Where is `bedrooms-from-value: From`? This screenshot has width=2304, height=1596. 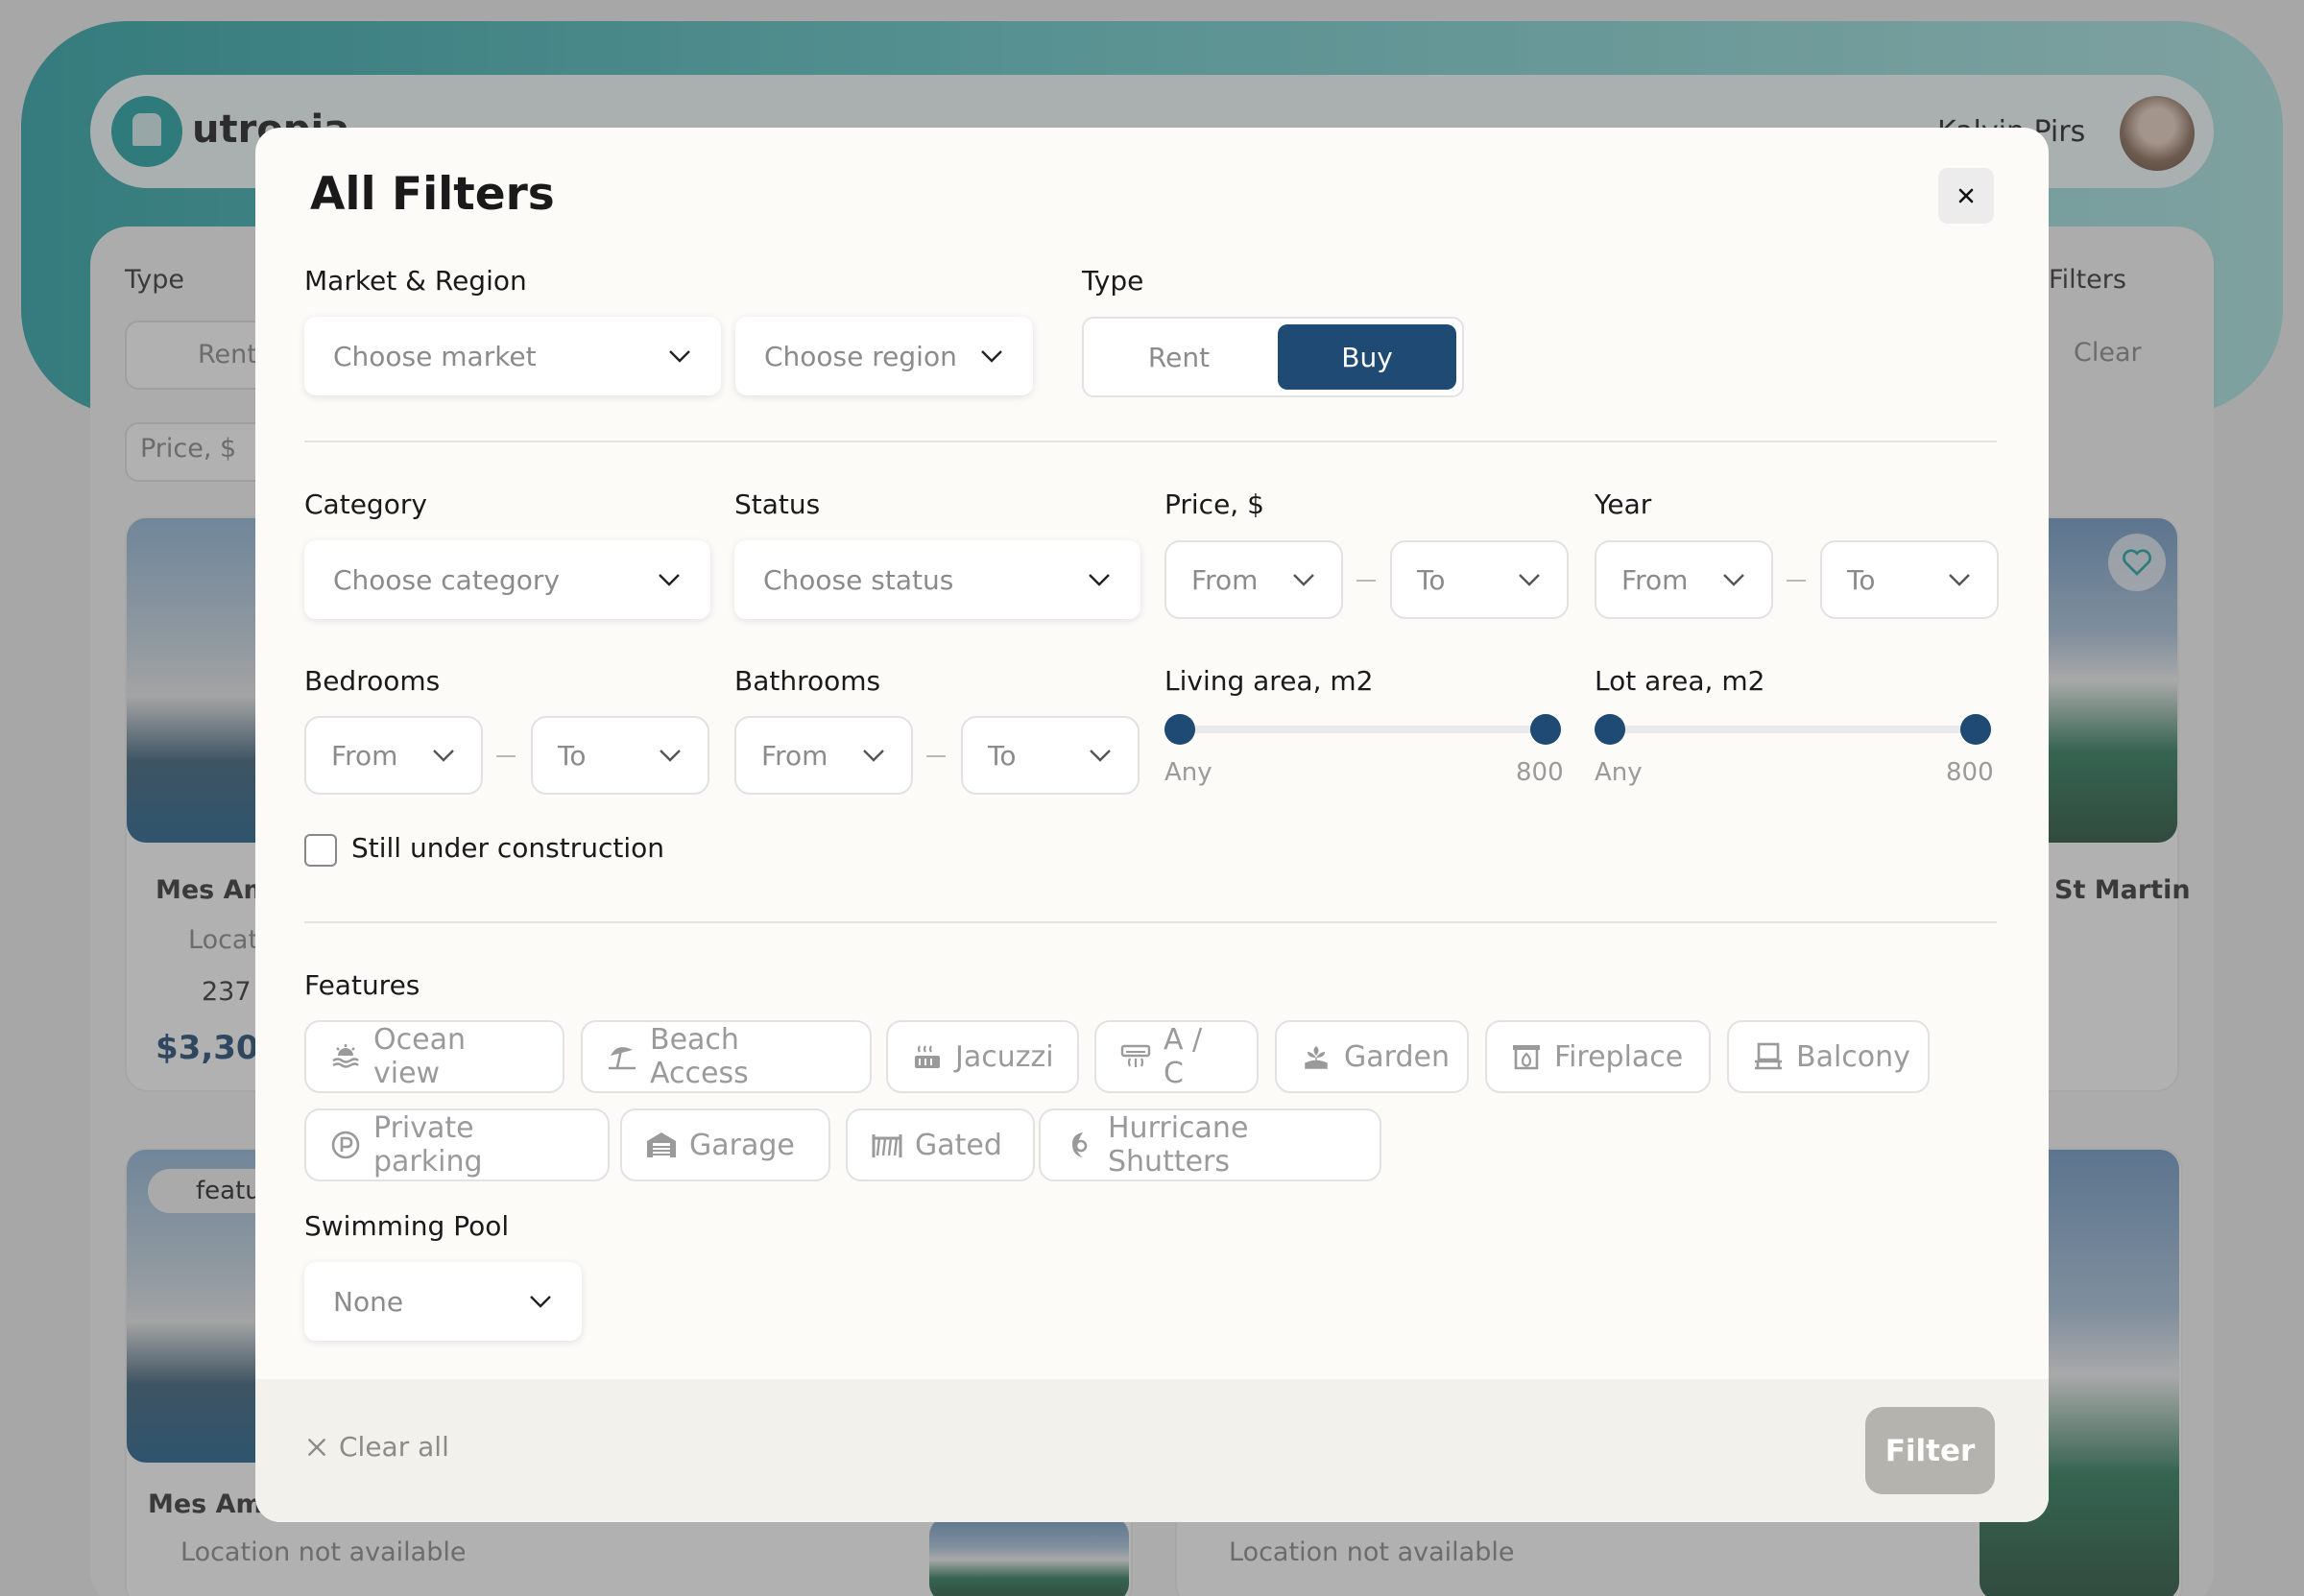
bedrooms-from-value: From is located at coordinates (364, 755).